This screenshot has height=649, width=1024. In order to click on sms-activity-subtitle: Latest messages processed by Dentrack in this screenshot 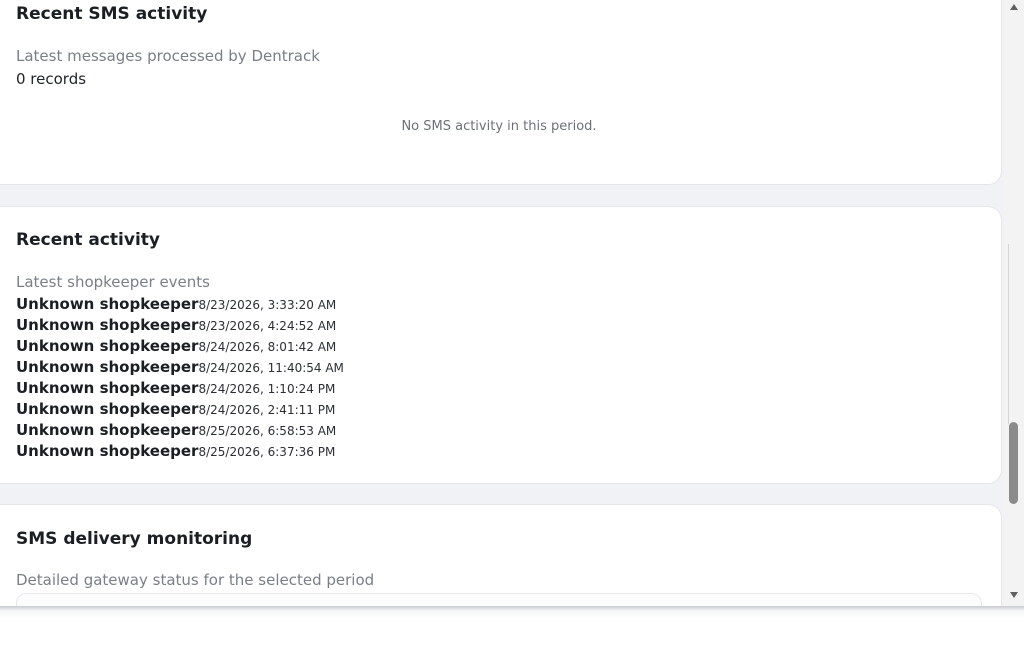, I will do `click(168, 56)`.